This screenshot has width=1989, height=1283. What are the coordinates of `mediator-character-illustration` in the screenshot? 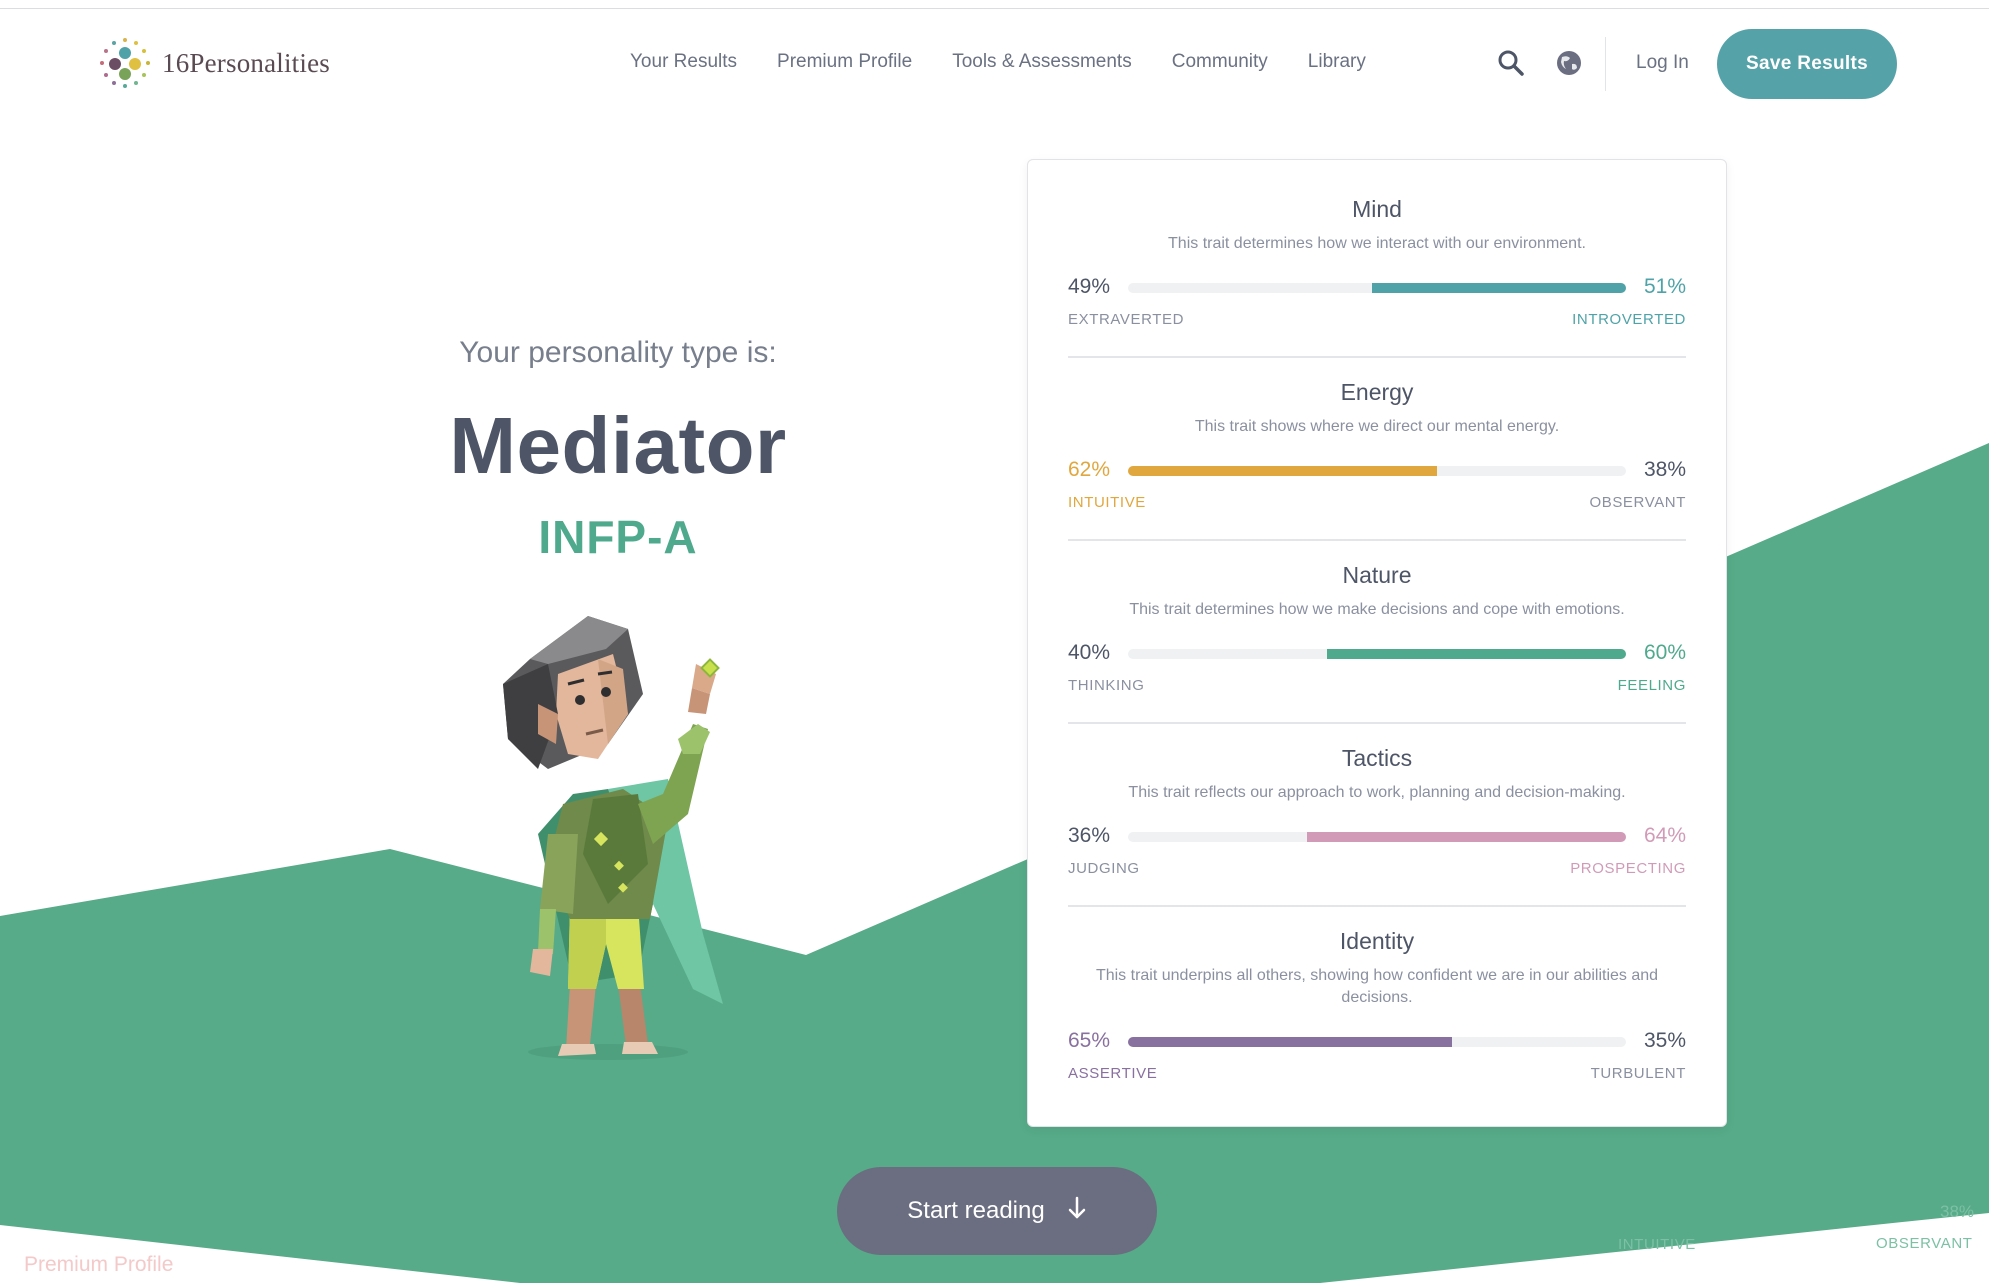 It's located at (613, 838).